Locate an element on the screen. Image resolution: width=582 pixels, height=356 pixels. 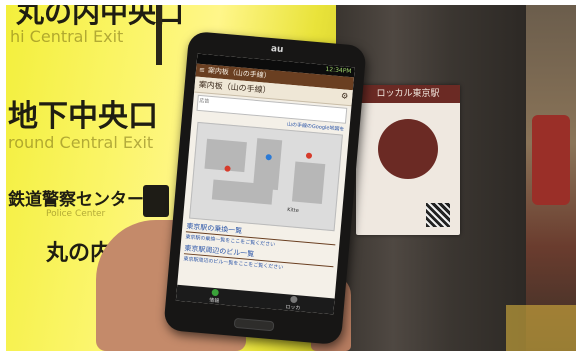
nav-item-locker: ロッカ is located at coordinates (293, 303).